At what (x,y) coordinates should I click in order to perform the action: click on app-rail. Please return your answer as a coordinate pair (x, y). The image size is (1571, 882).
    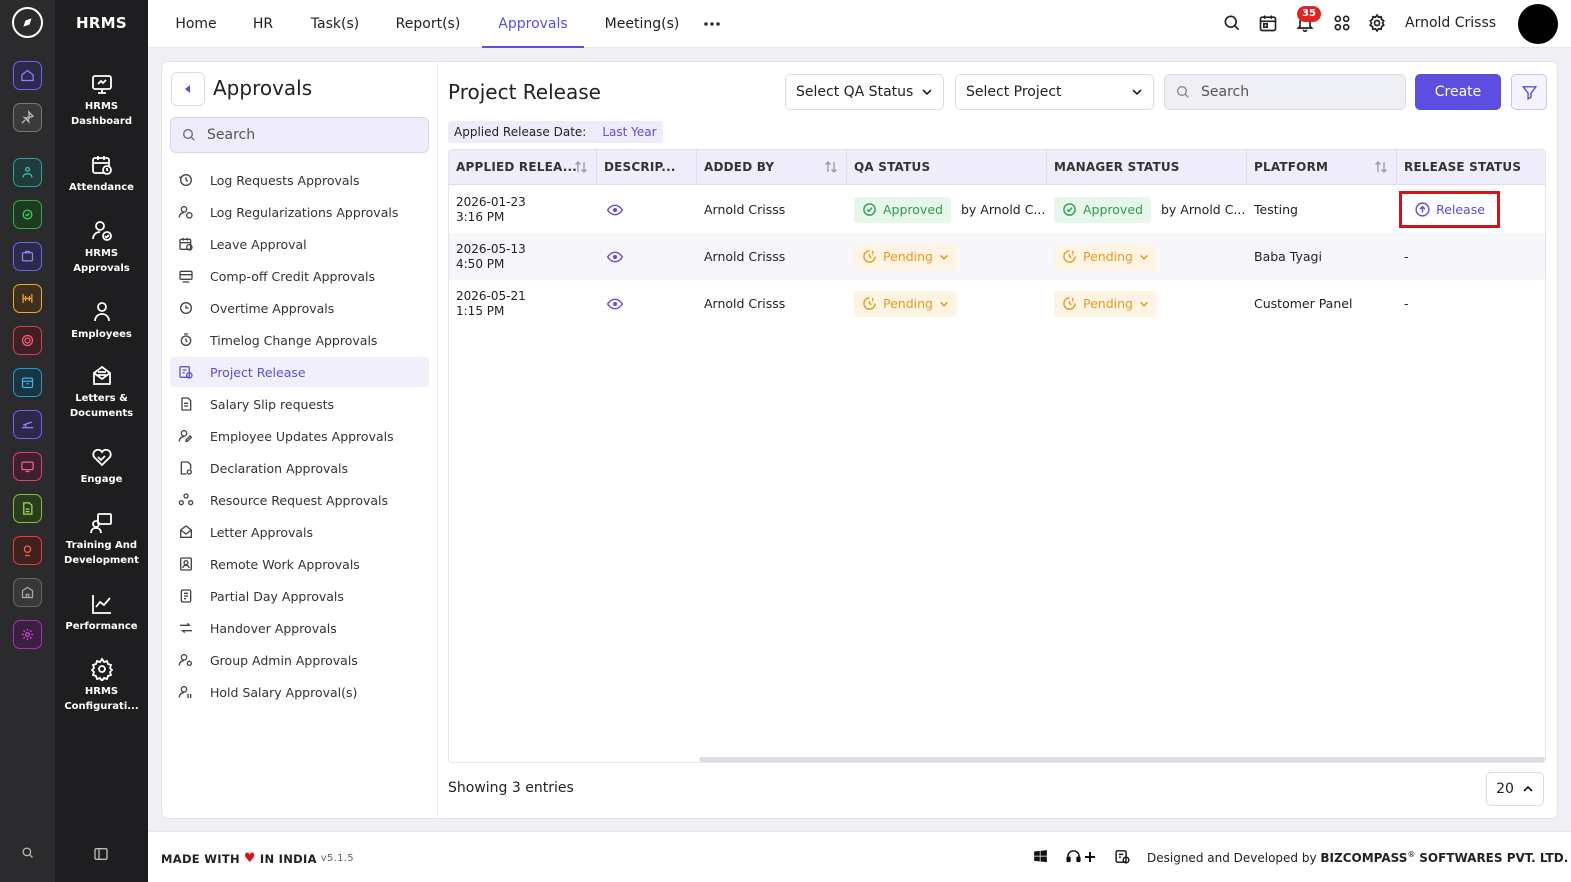
    Looking at the image, I should click on (27, 441).